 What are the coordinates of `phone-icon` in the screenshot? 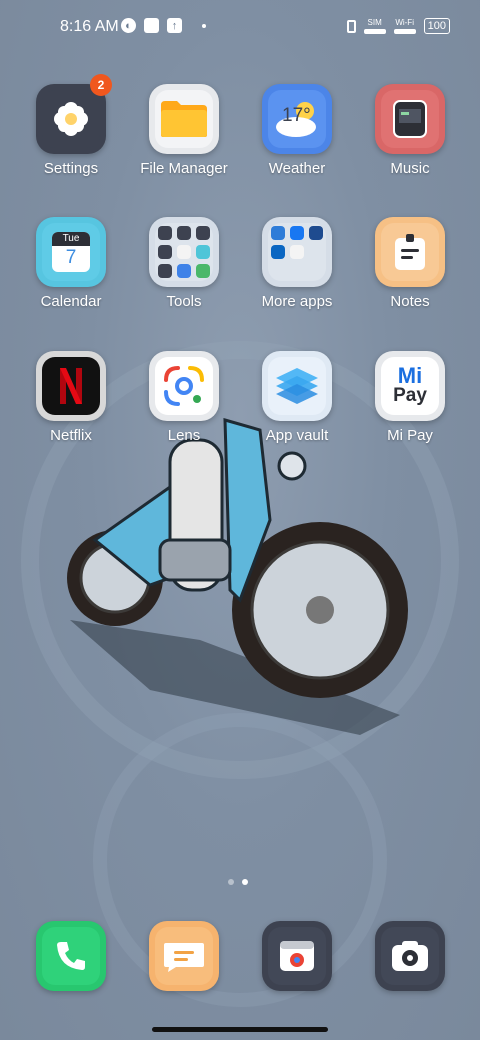 It's located at (71, 956).